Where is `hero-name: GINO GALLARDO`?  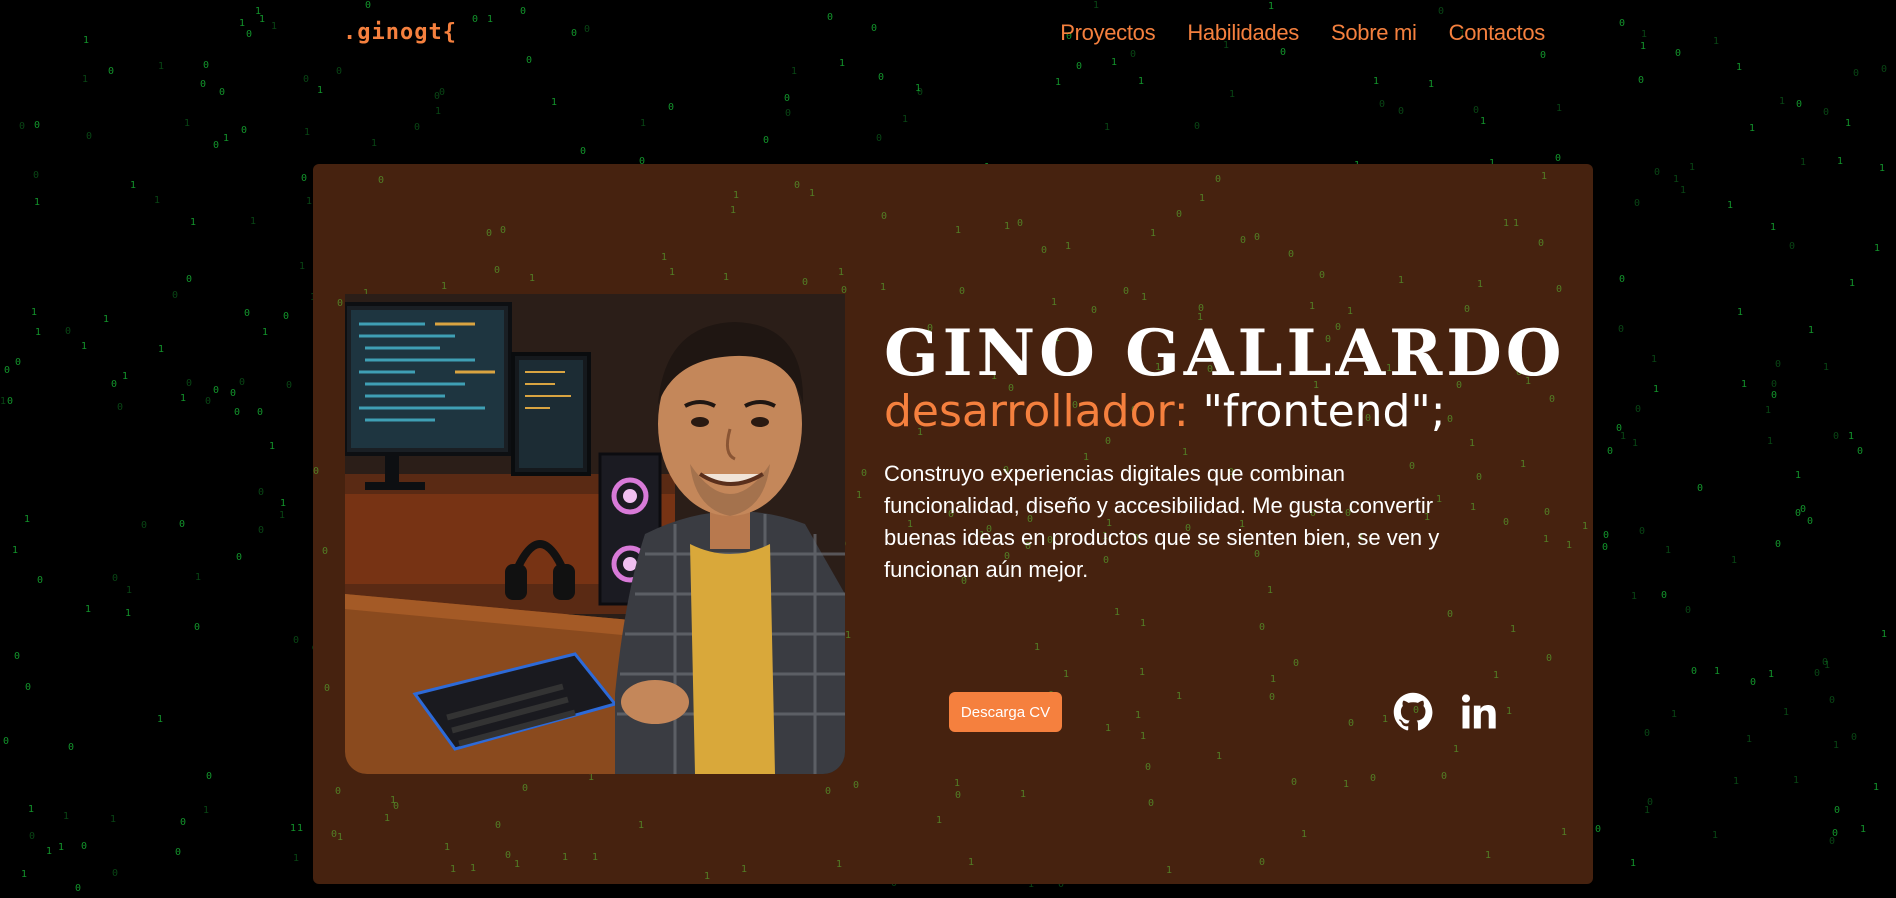
hero-name: GINO GALLARDO is located at coordinates (1225, 353).